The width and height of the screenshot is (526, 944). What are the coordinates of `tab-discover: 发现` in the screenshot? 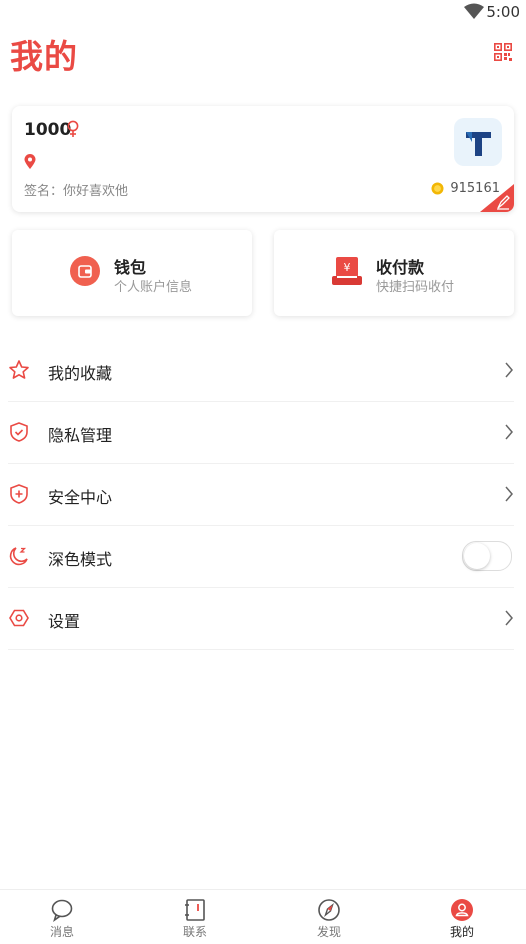 It's located at (329, 919).